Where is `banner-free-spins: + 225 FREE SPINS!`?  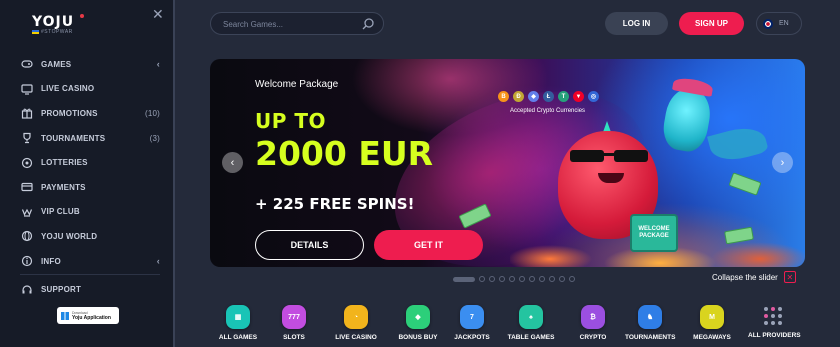
banner-free-spins: + 225 FREE SPINS! is located at coordinates (335, 204).